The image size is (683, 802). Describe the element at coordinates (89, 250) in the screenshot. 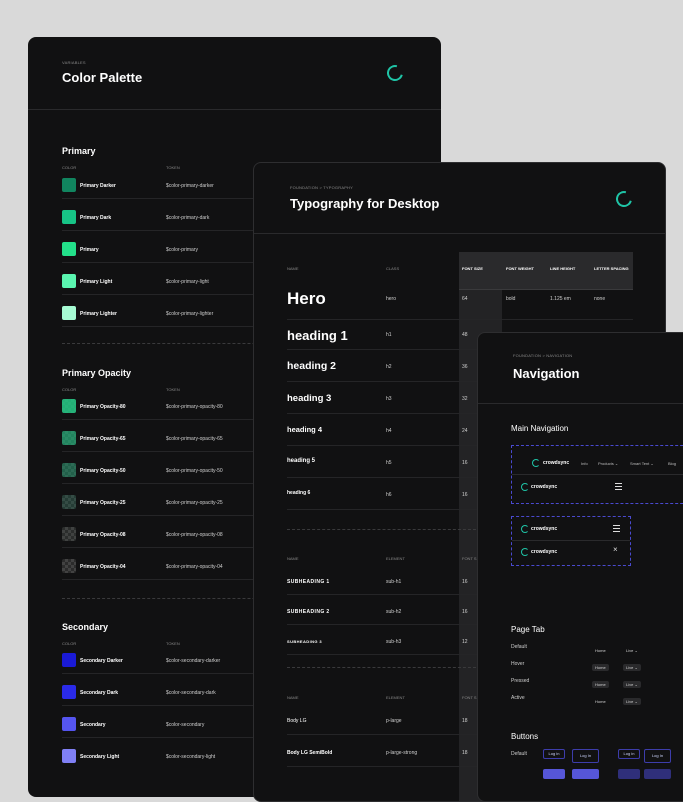

I see `color-name: Primary` at that location.